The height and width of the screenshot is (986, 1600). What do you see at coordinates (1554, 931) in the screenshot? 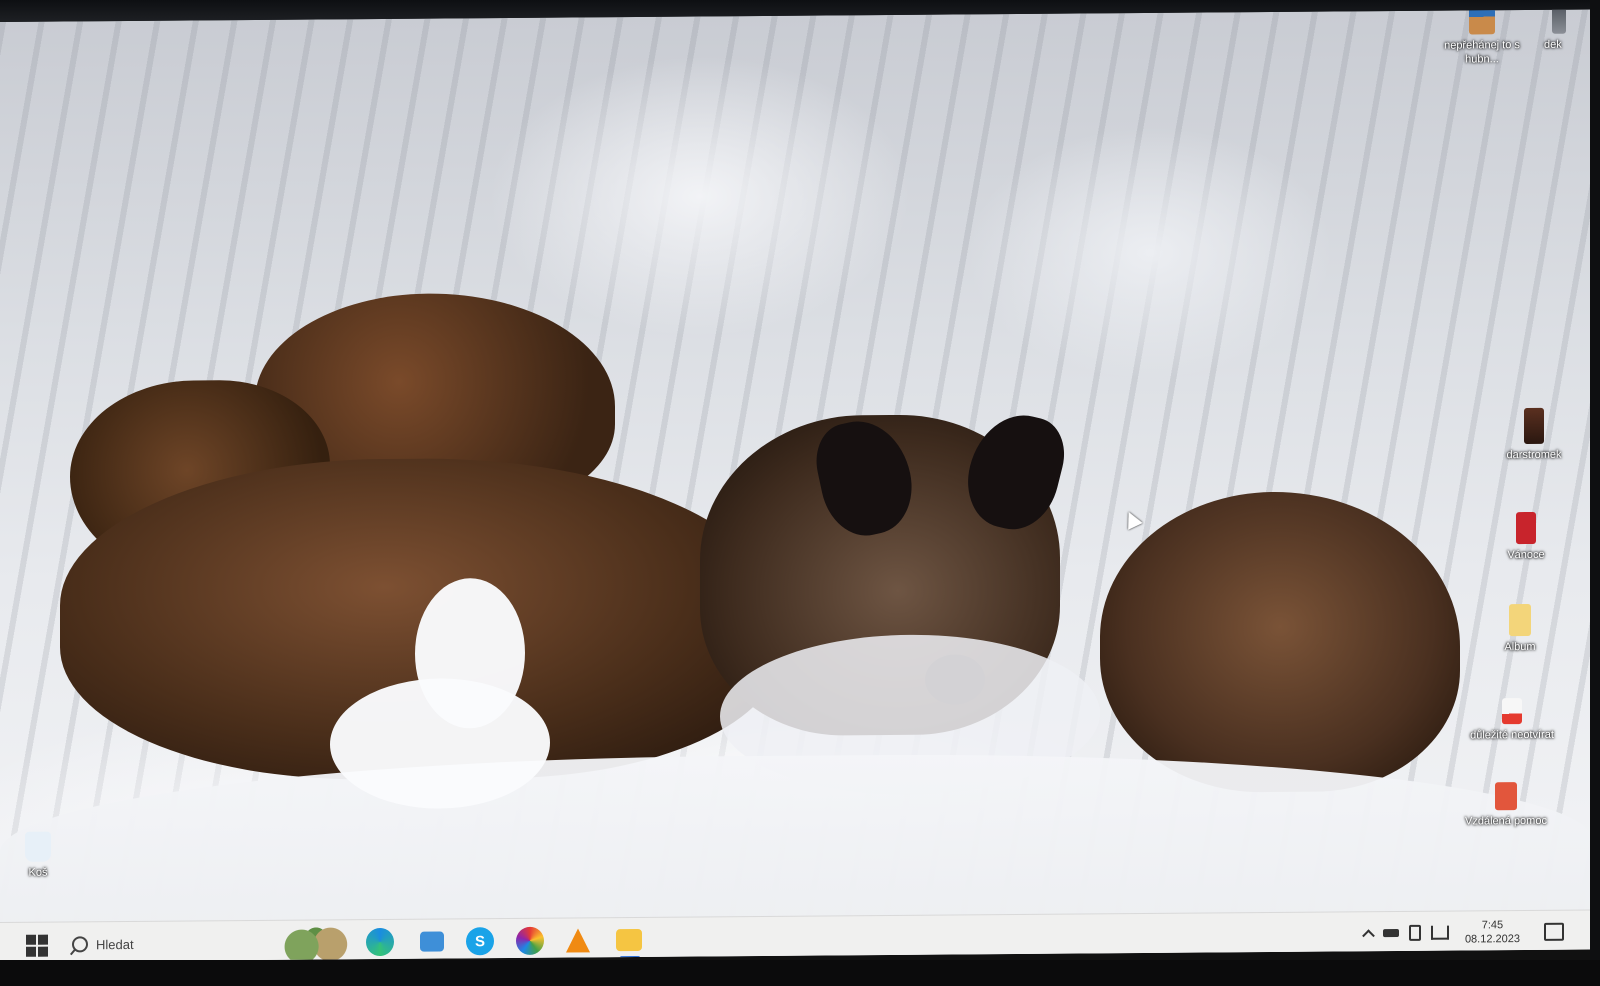
I see `notification-center-icon` at bounding box center [1554, 931].